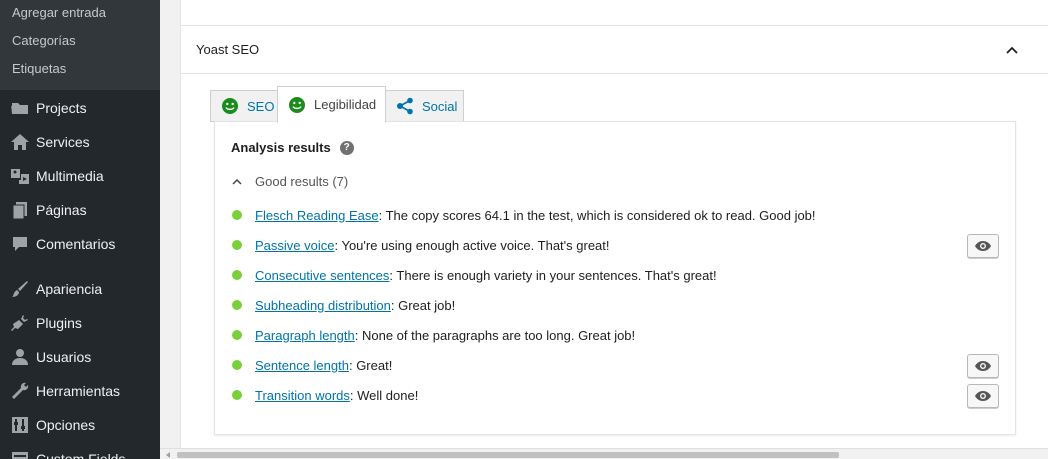  What do you see at coordinates (18, 142) in the screenshot?
I see `home-icon` at bounding box center [18, 142].